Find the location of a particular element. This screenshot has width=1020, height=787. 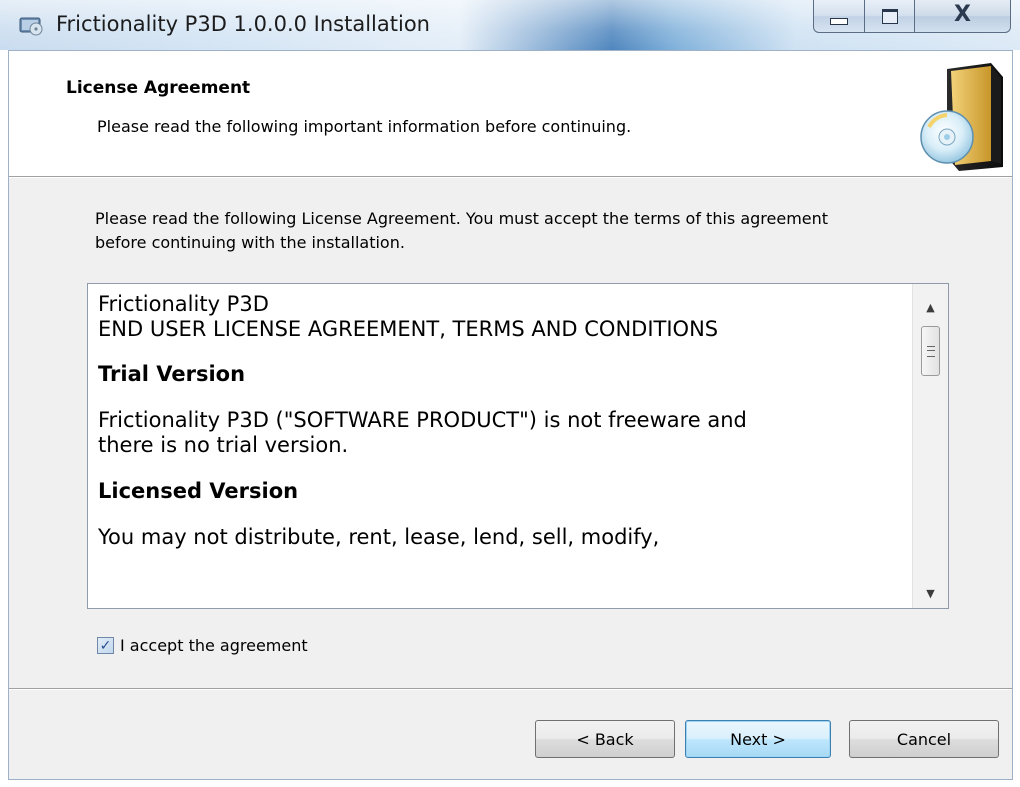

next-button: Next > is located at coordinates (758, 739).